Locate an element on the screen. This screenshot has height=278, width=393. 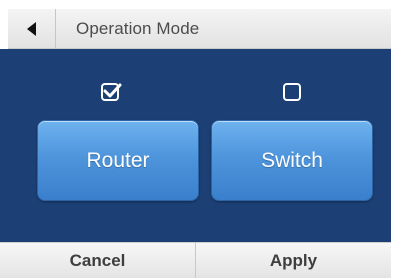
switch-checkbox is located at coordinates (292, 92).